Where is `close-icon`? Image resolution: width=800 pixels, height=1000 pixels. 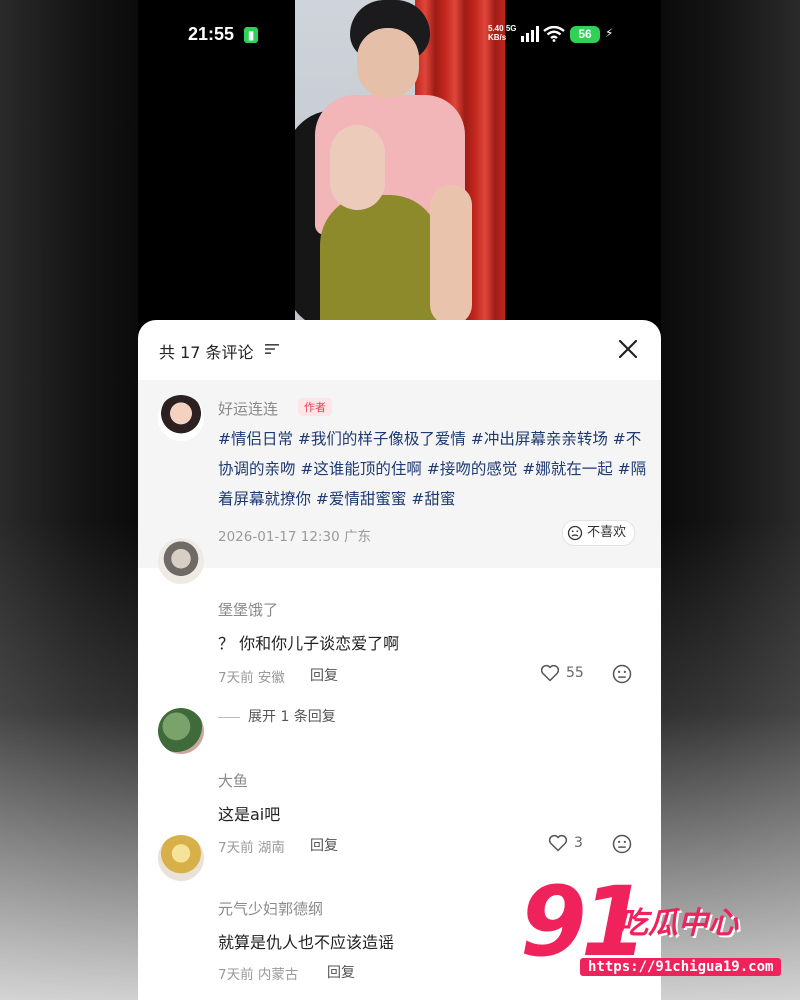 close-icon is located at coordinates (628, 349).